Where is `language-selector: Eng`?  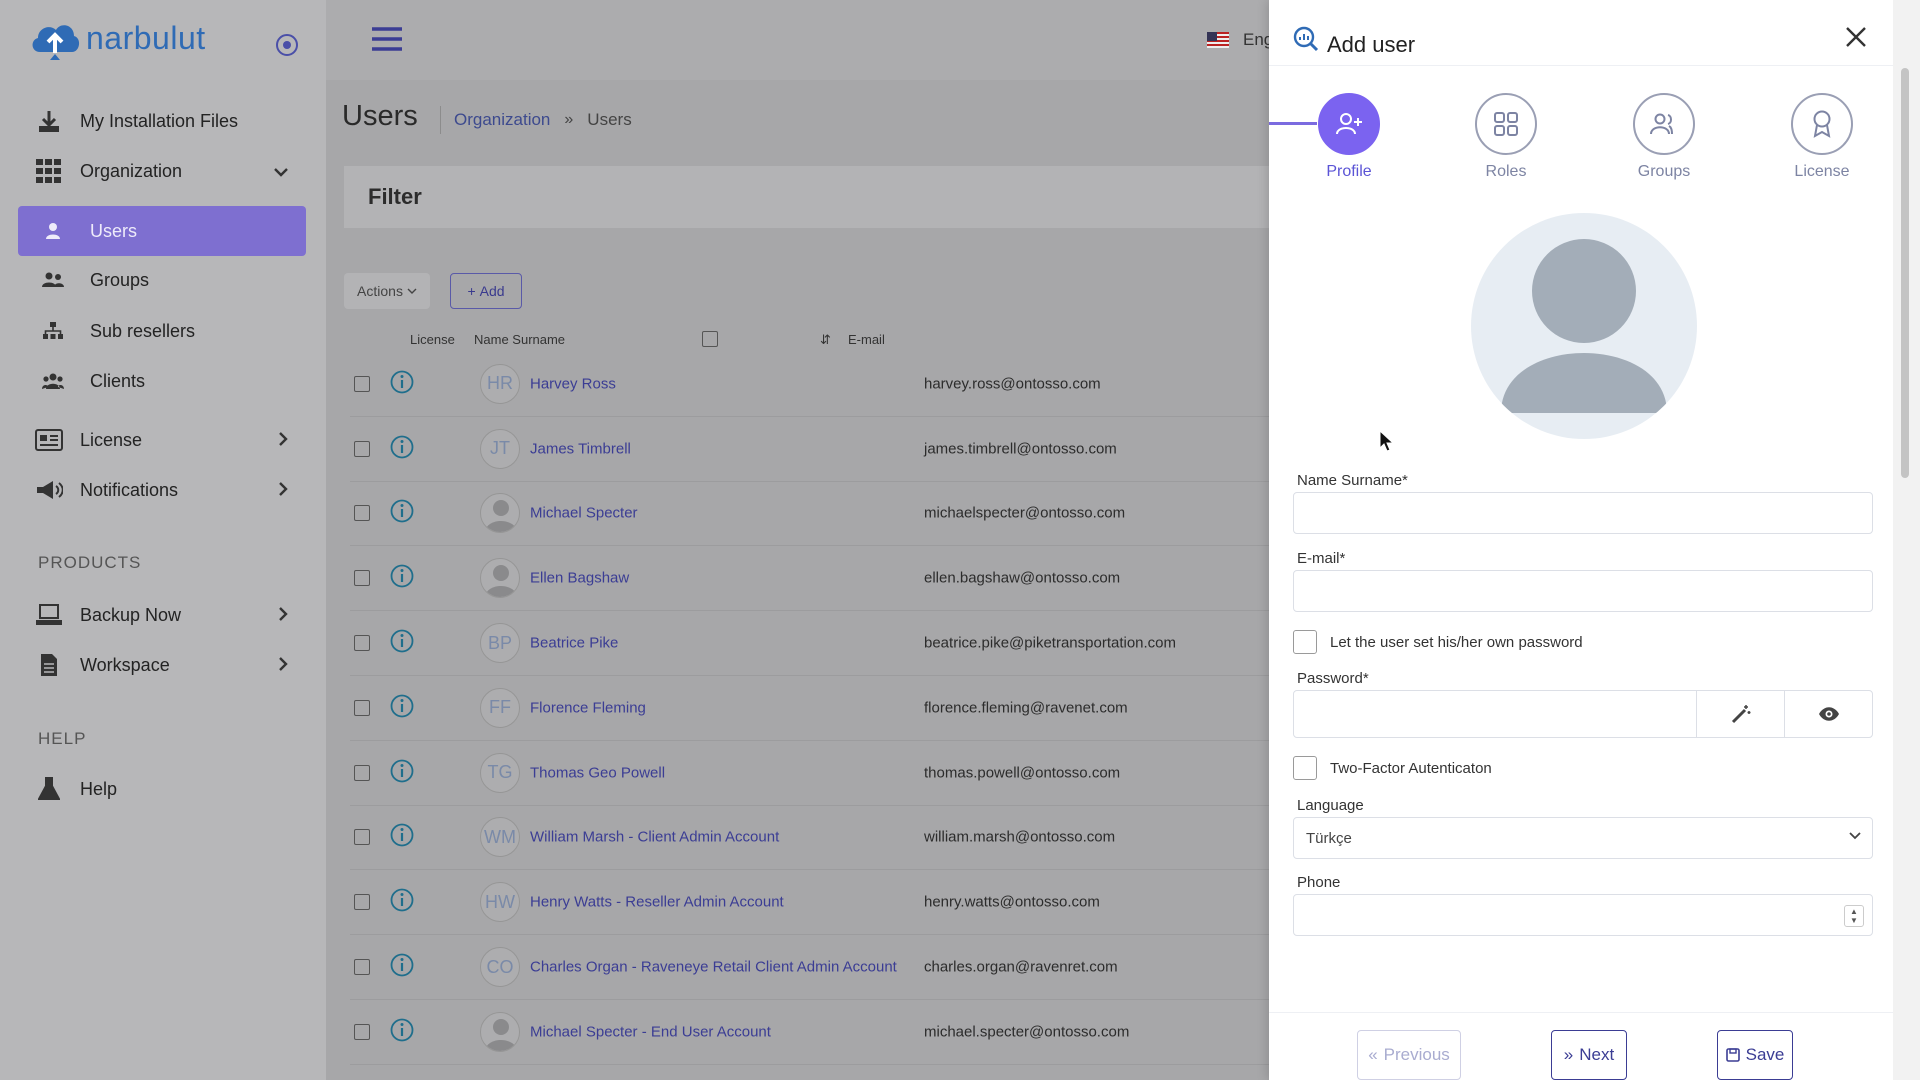
language-selector: Eng is located at coordinates (1240, 40).